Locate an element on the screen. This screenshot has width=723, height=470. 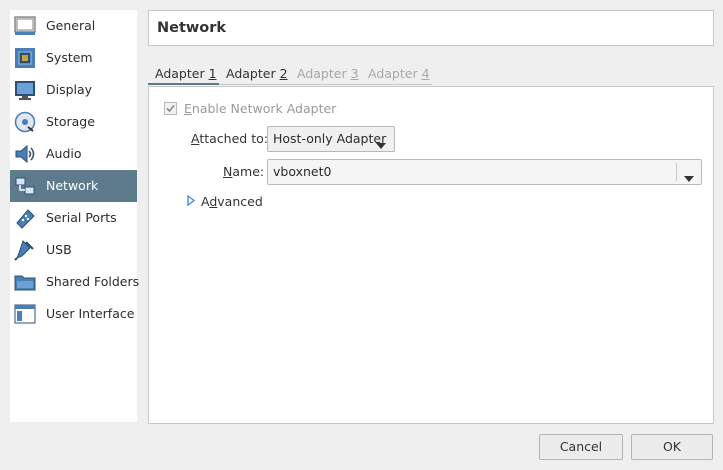
attached-to-label: Attached to: is located at coordinates (229, 138).